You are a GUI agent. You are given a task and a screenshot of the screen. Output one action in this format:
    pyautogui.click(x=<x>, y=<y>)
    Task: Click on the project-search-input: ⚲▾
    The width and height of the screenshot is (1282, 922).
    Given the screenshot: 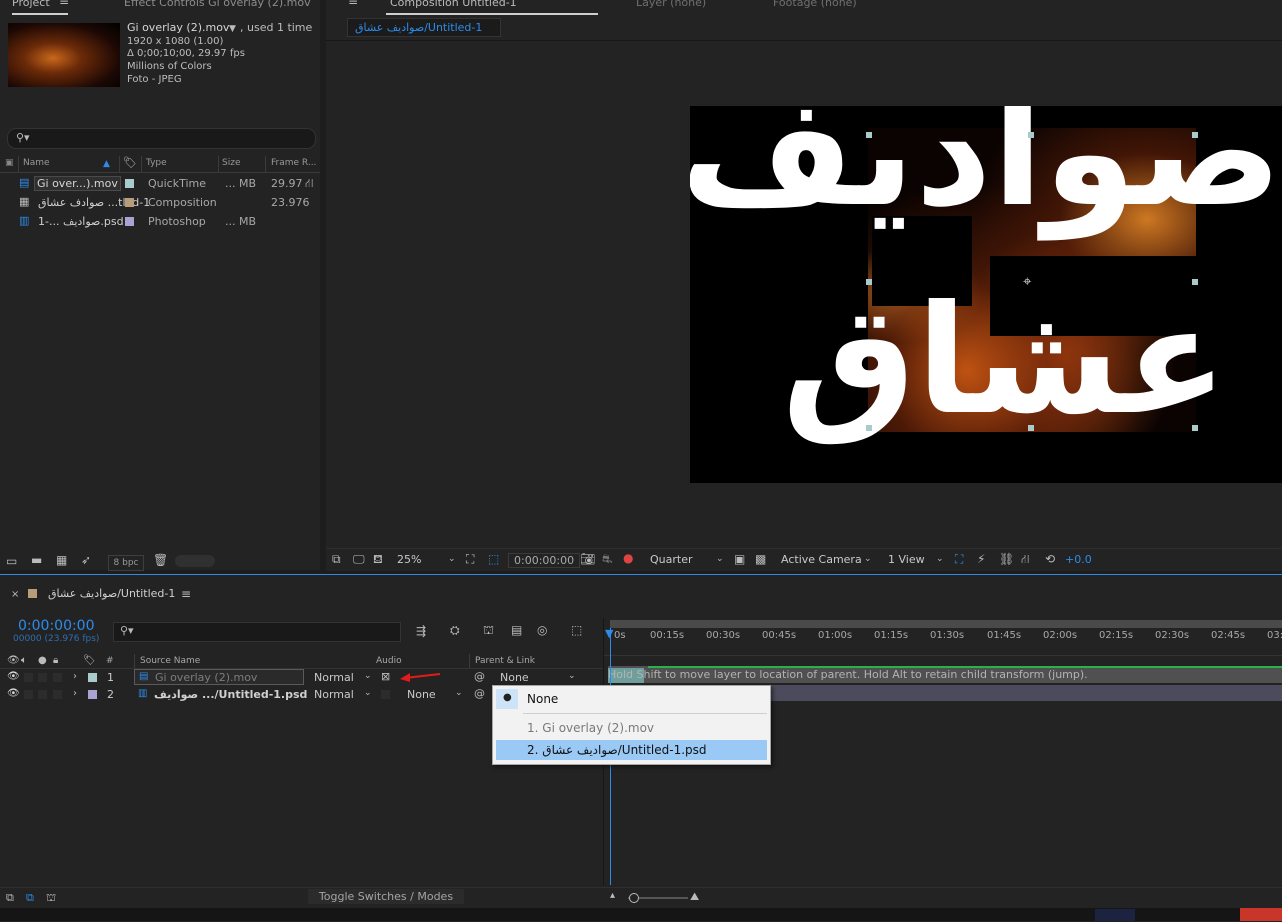 What is the action you would take?
    pyautogui.click(x=161, y=138)
    